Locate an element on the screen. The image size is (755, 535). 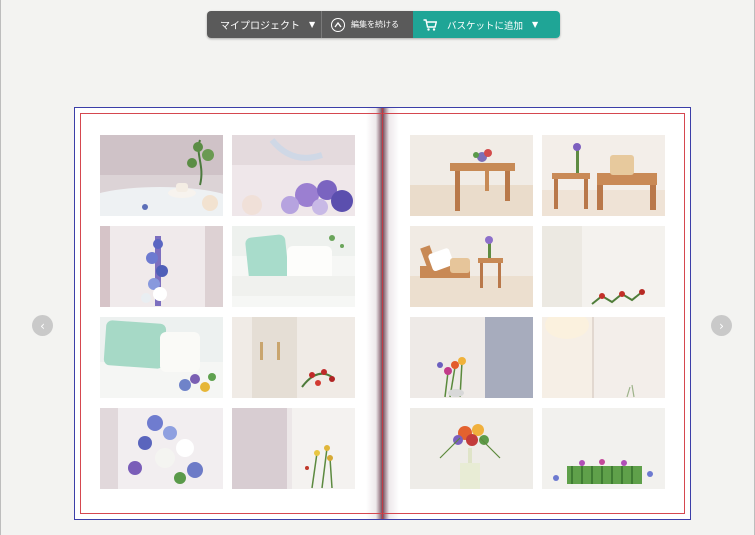
wooden-table-photo is located at coordinates (471, 175).